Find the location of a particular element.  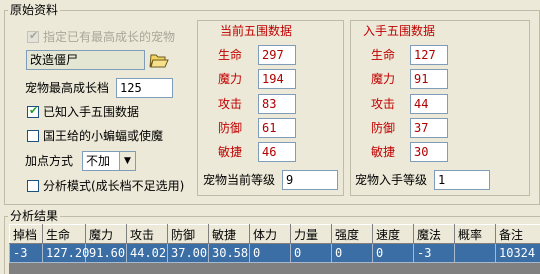

initial-stat-label: 防御 is located at coordinates (383, 128).